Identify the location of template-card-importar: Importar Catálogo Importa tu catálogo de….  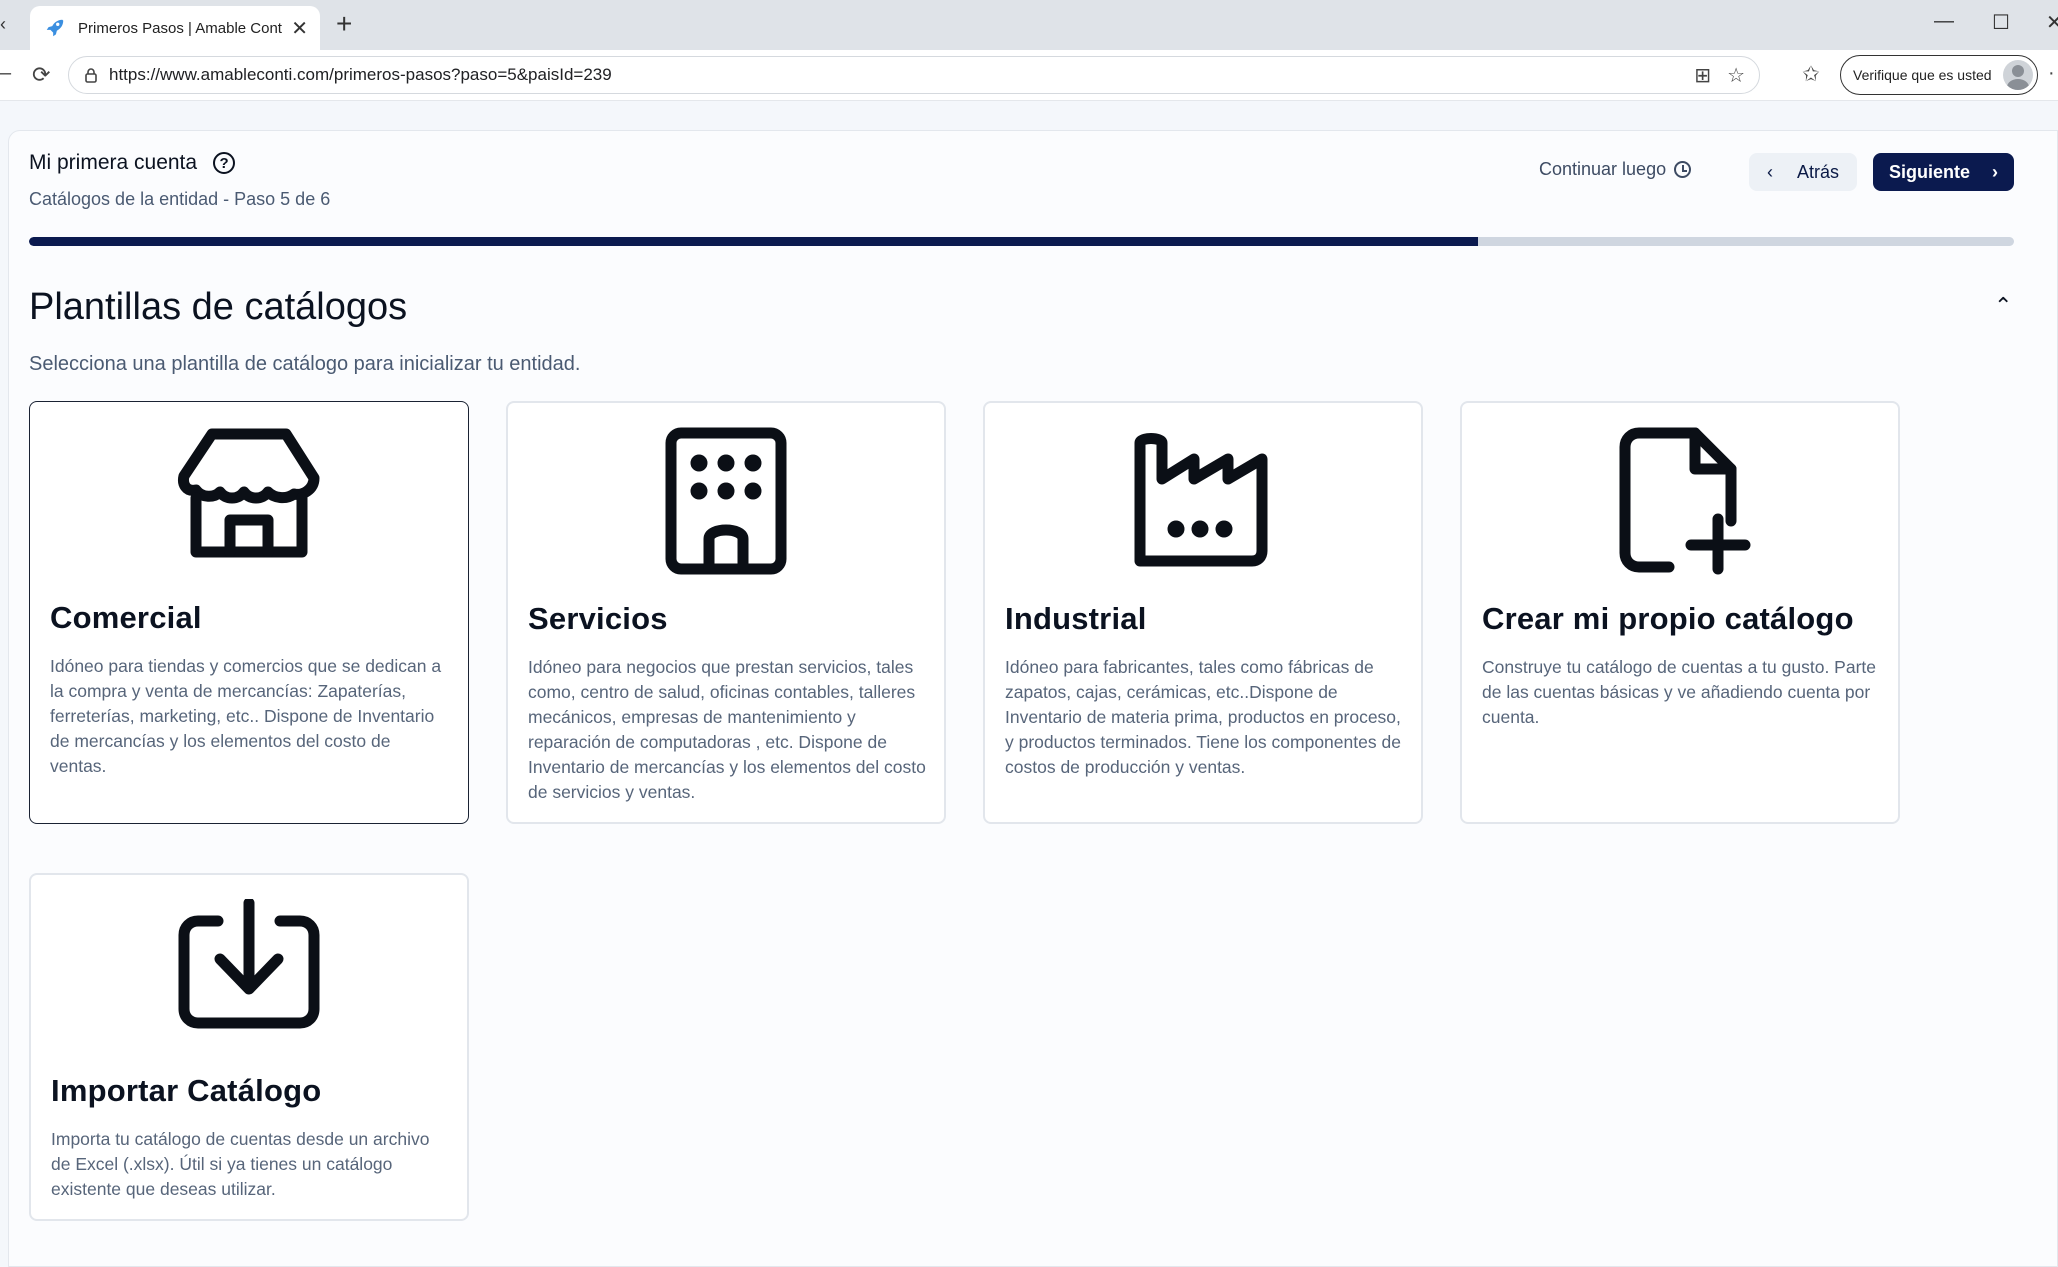
(249, 1047).